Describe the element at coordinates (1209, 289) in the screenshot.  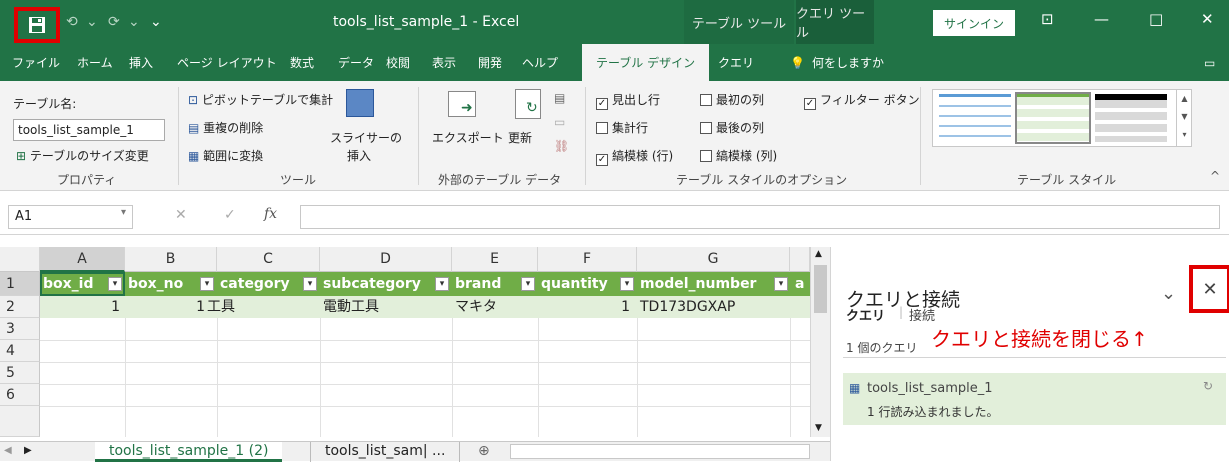
I see `close-pane-button: ✕` at that location.